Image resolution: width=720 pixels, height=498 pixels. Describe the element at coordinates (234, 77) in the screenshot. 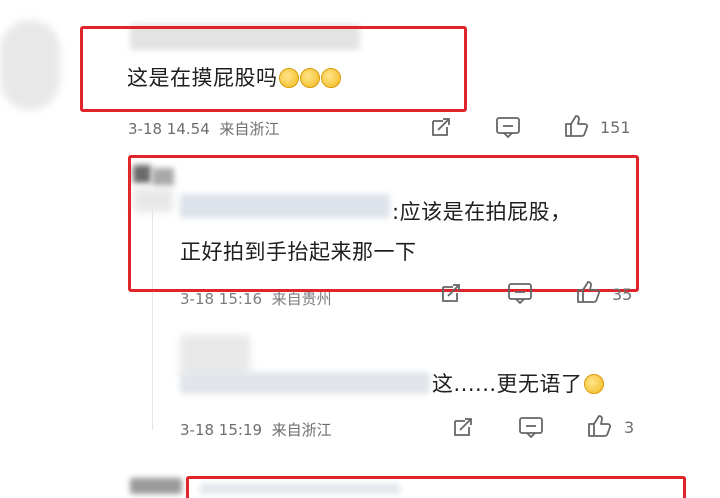

I see `comment-1-text: 这是在摸屁股吗` at that location.